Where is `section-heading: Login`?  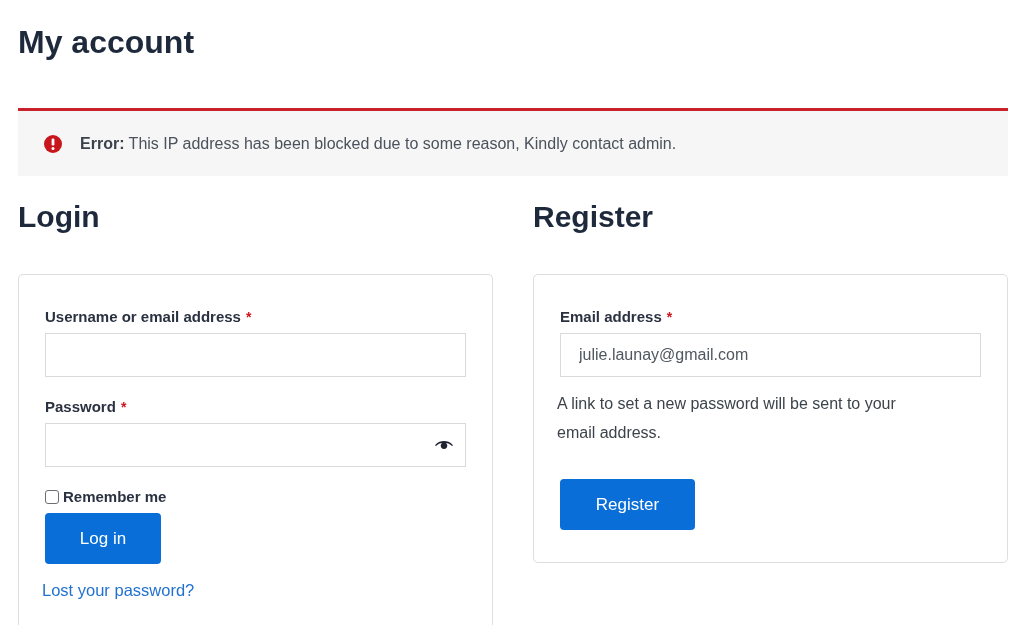 section-heading: Login is located at coordinates (59, 217).